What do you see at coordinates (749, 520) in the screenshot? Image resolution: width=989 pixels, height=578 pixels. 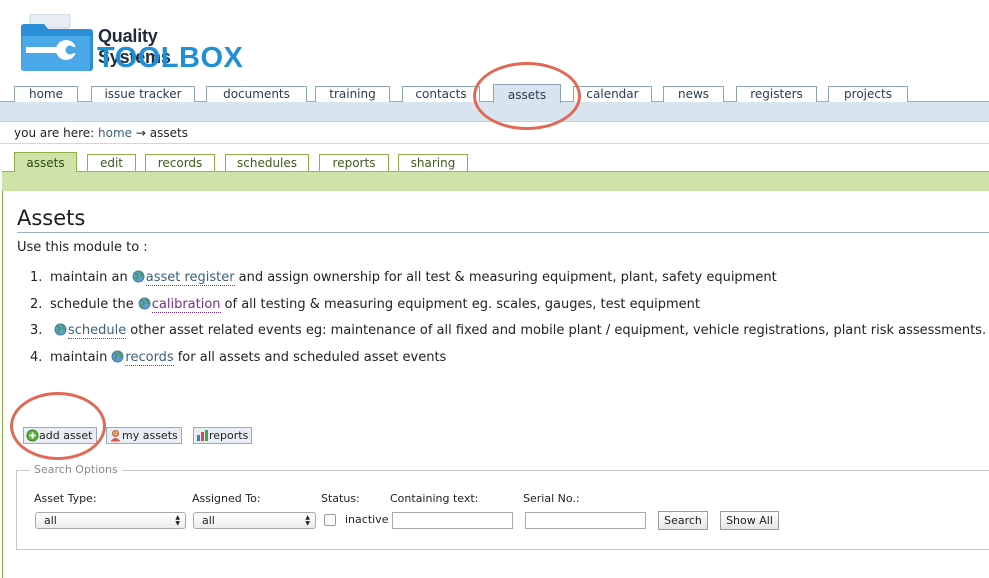 I see `show-all-button: Show All` at bounding box center [749, 520].